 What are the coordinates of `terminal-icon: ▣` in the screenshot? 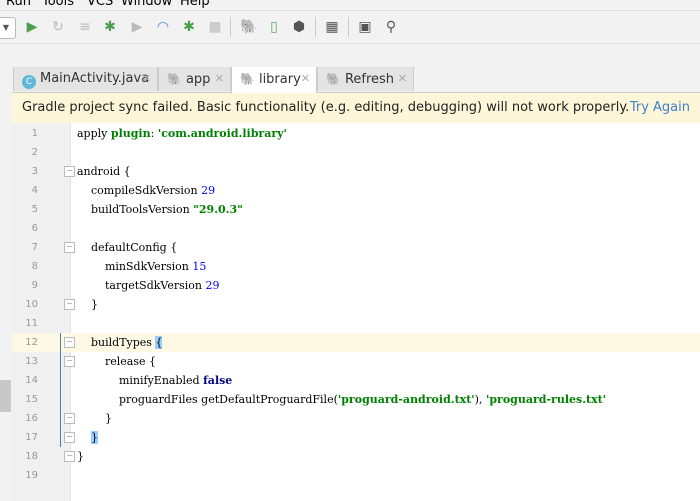 It's located at (365, 27).